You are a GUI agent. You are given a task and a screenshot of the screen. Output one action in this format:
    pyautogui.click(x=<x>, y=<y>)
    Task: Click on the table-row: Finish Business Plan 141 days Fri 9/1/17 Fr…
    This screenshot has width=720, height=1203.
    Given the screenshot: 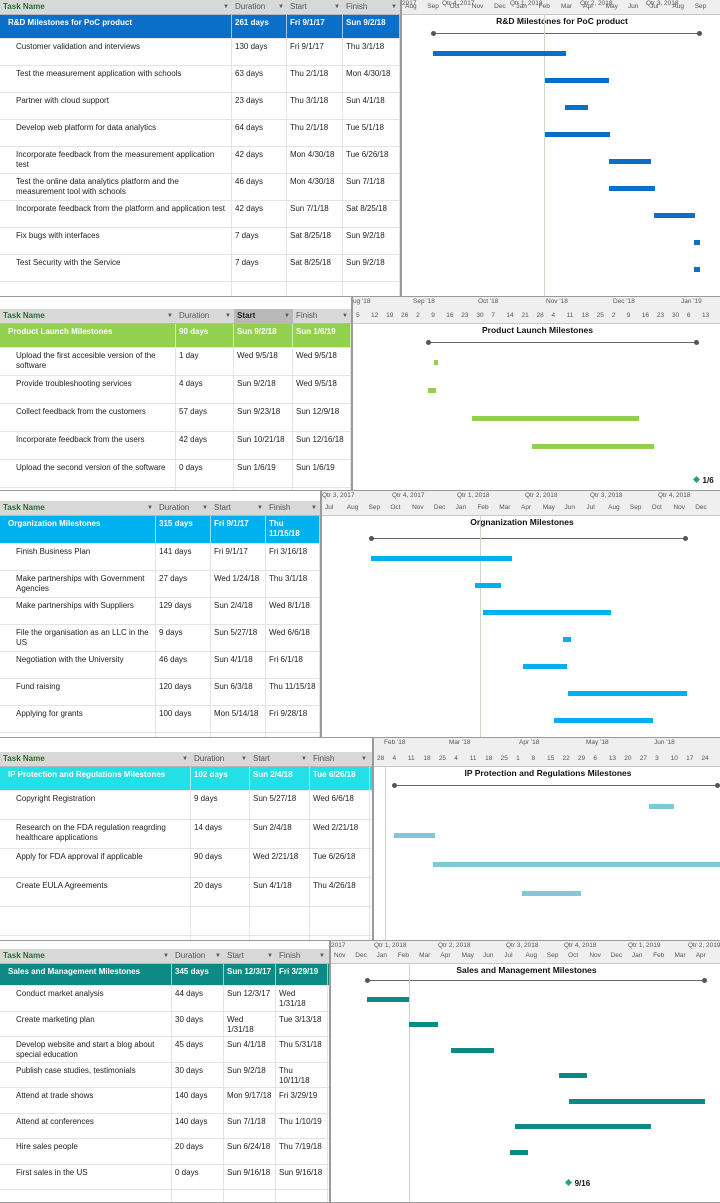 What is the action you would take?
    pyautogui.click(x=160, y=557)
    